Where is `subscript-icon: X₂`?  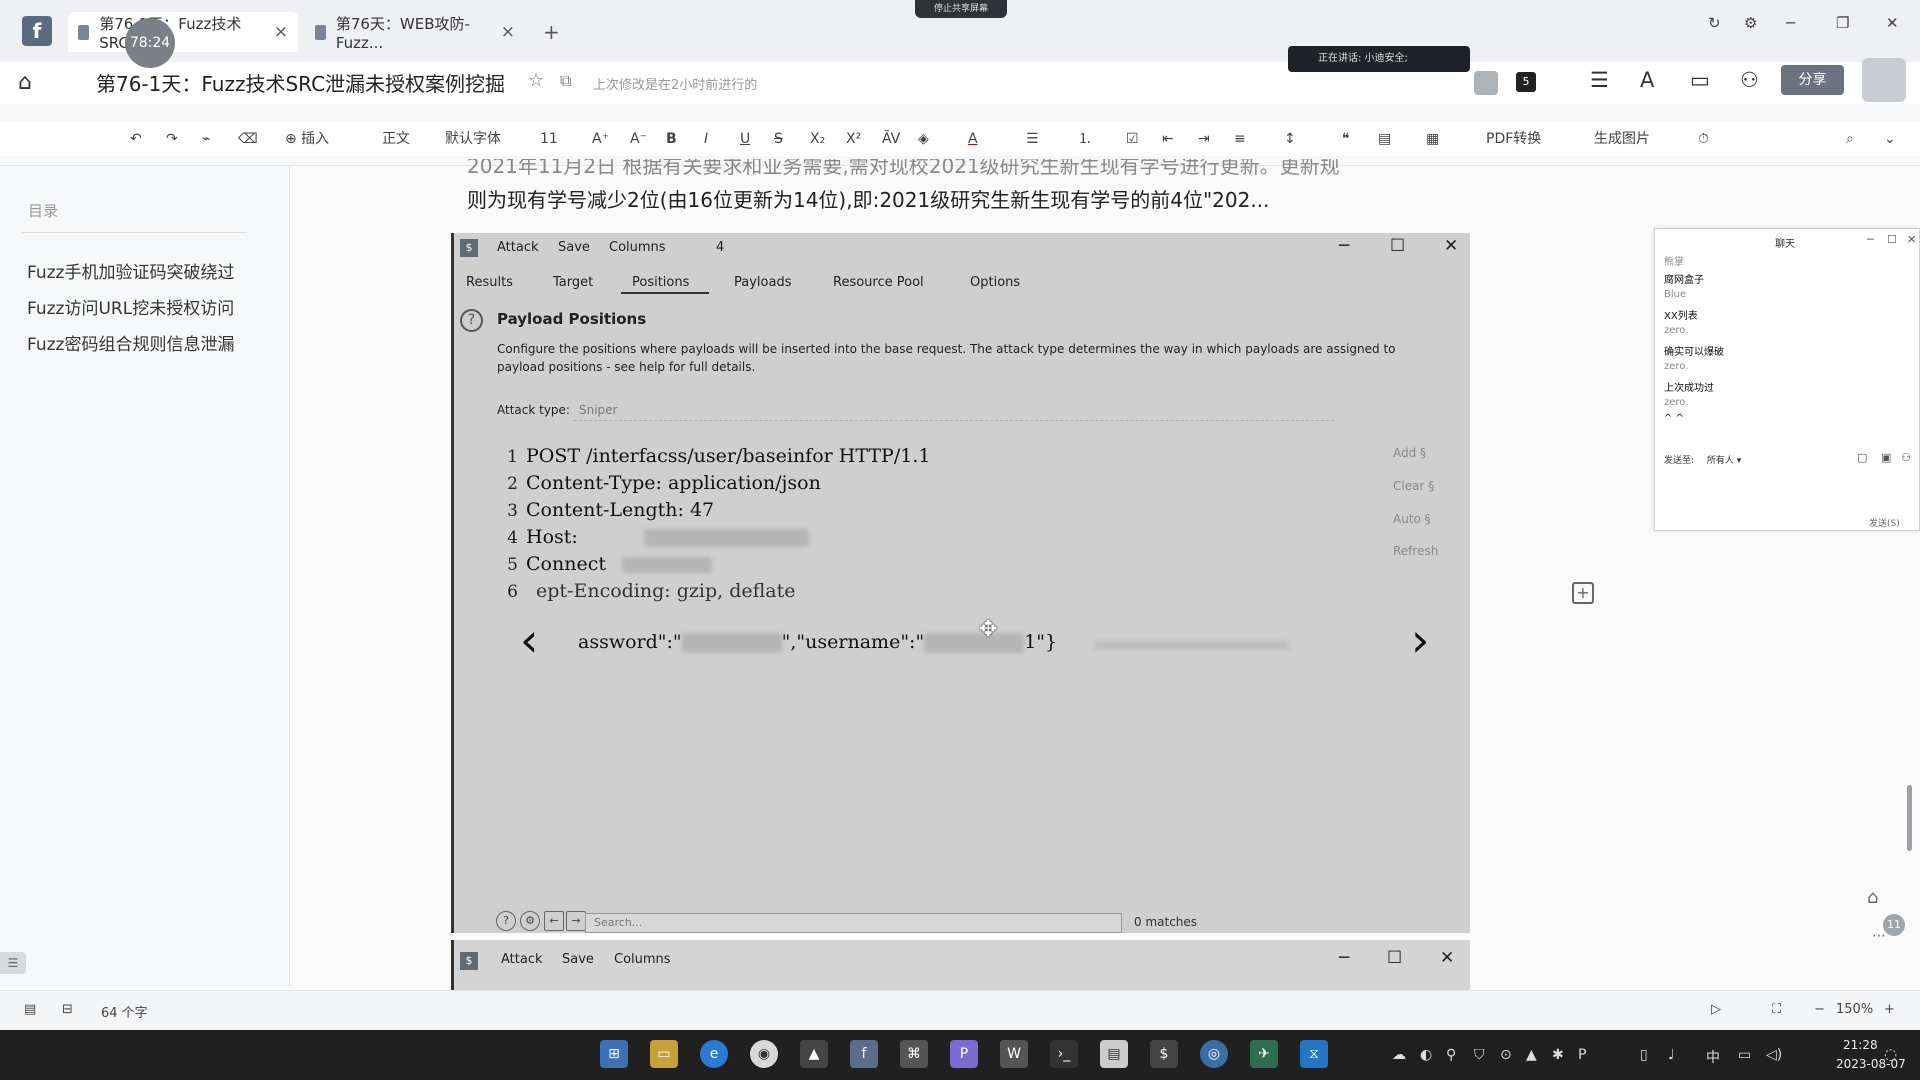
subscript-icon: X₂ is located at coordinates (817, 139).